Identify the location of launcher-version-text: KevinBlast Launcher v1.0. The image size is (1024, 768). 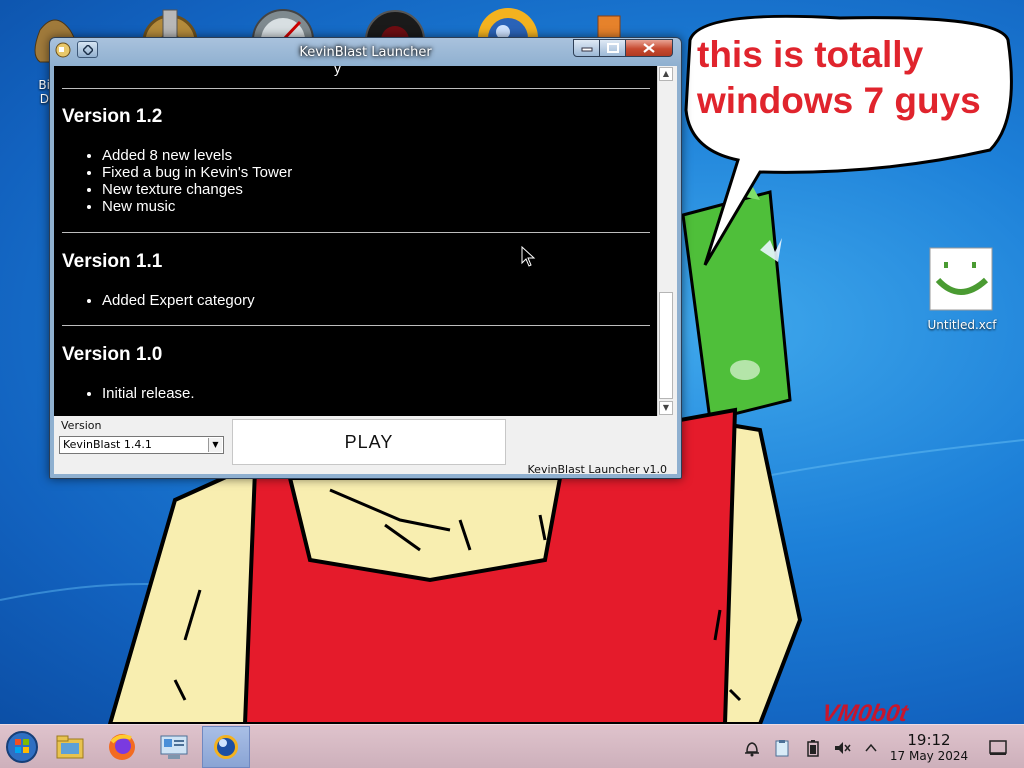
(597, 469).